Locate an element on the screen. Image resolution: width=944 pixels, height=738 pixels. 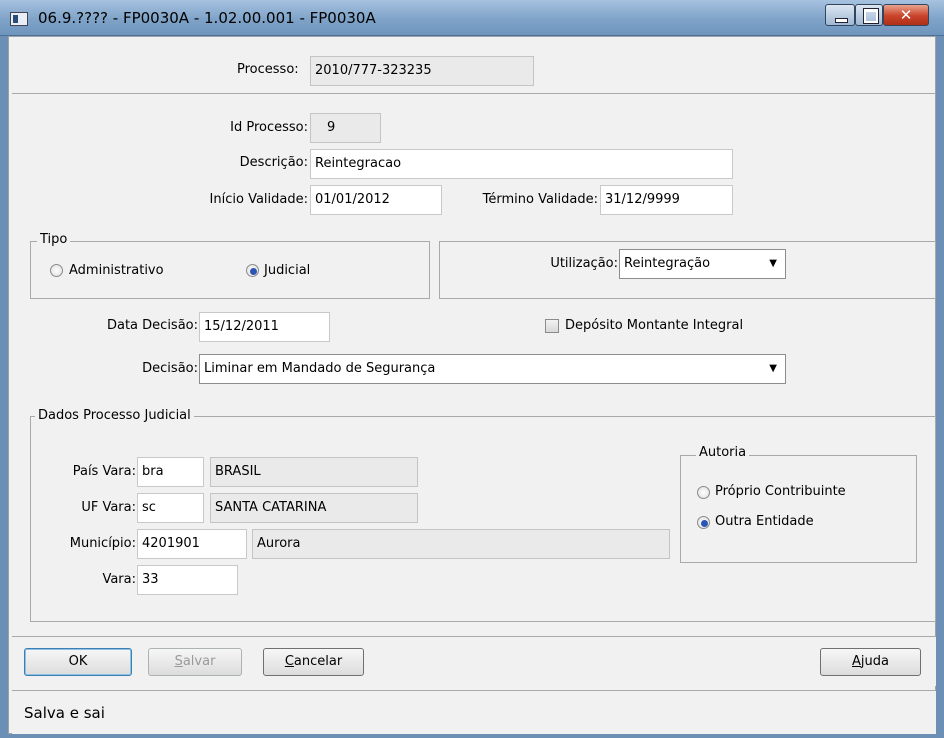
tipo-judicial-radio is located at coordinates (252, 270).